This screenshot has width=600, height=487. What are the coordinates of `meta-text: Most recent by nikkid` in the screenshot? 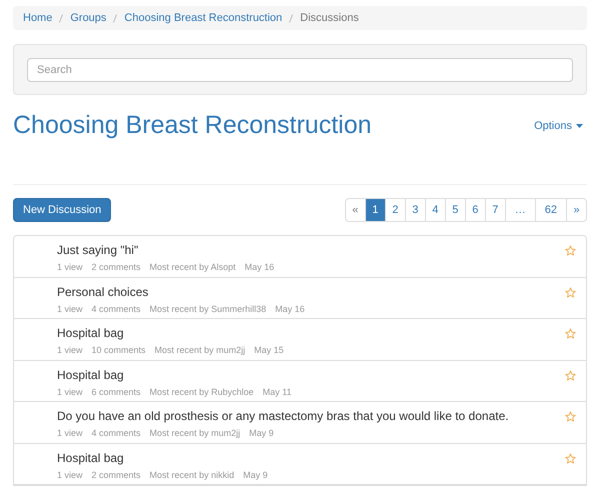 It's located at (192, 475).